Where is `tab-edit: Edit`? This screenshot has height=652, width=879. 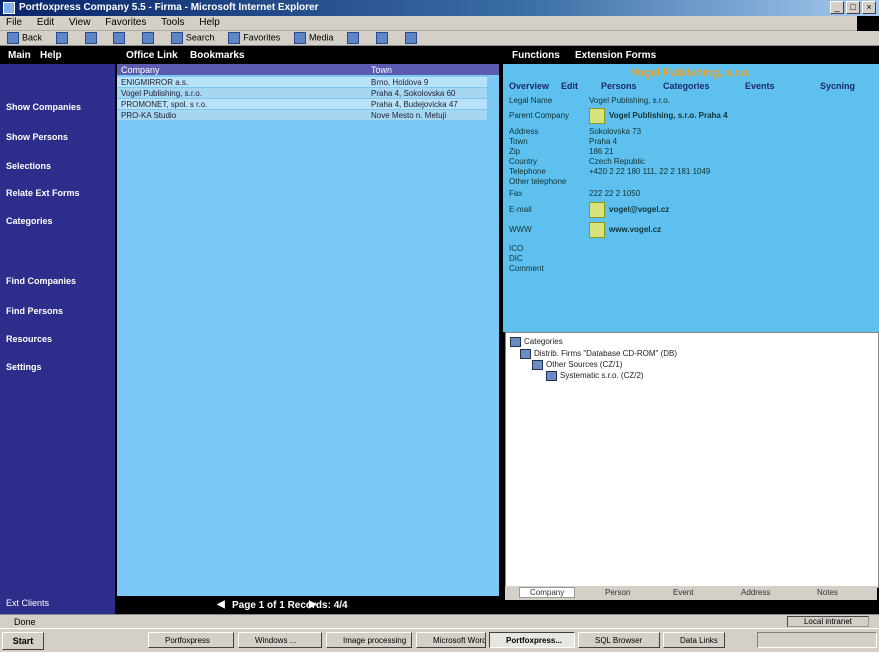 tab-edit: Edit is located at coordinates (569, 86).